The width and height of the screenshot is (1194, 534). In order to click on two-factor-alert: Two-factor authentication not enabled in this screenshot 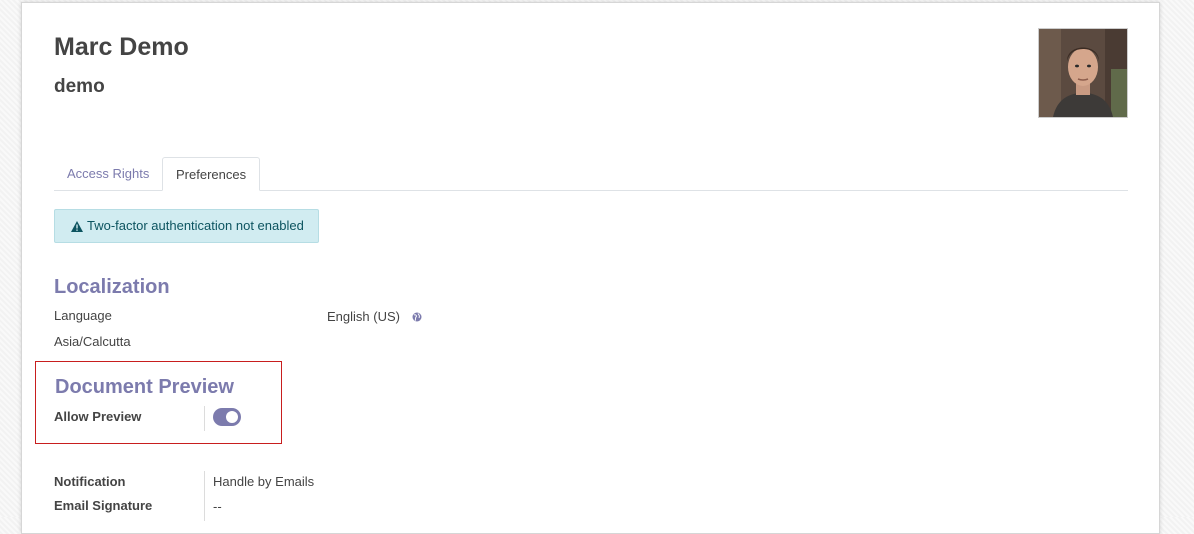, I will do `click(186, 226)`.